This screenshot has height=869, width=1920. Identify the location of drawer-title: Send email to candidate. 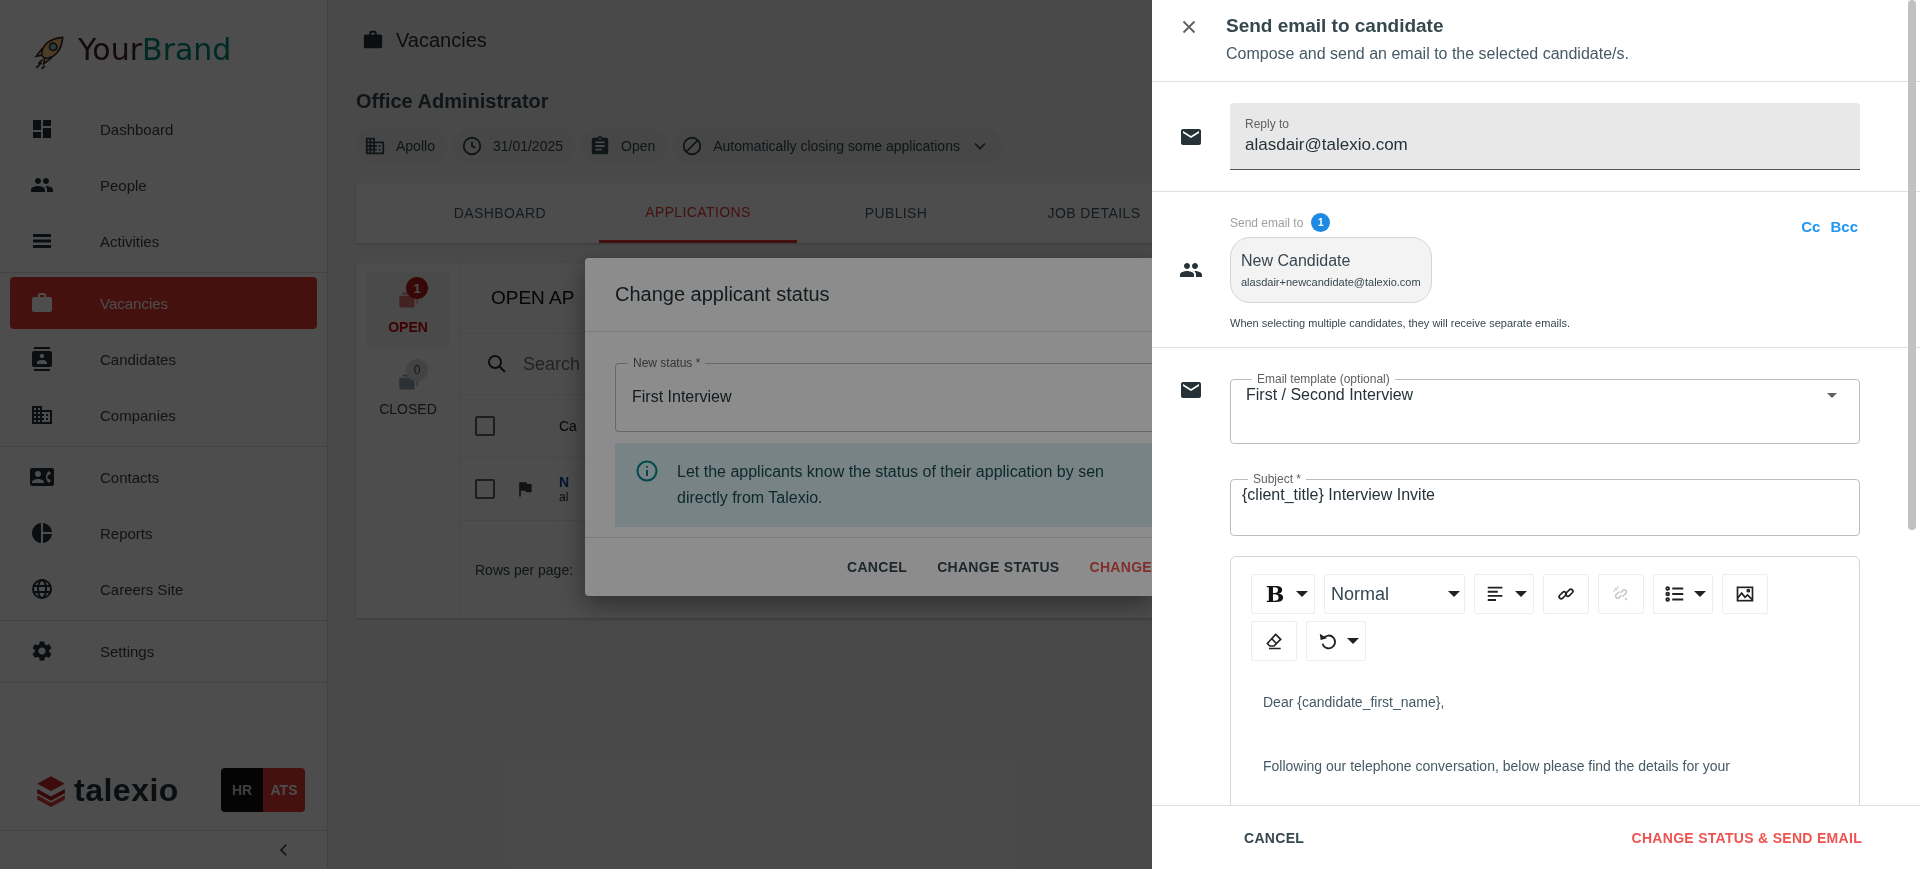
(1335, 26).